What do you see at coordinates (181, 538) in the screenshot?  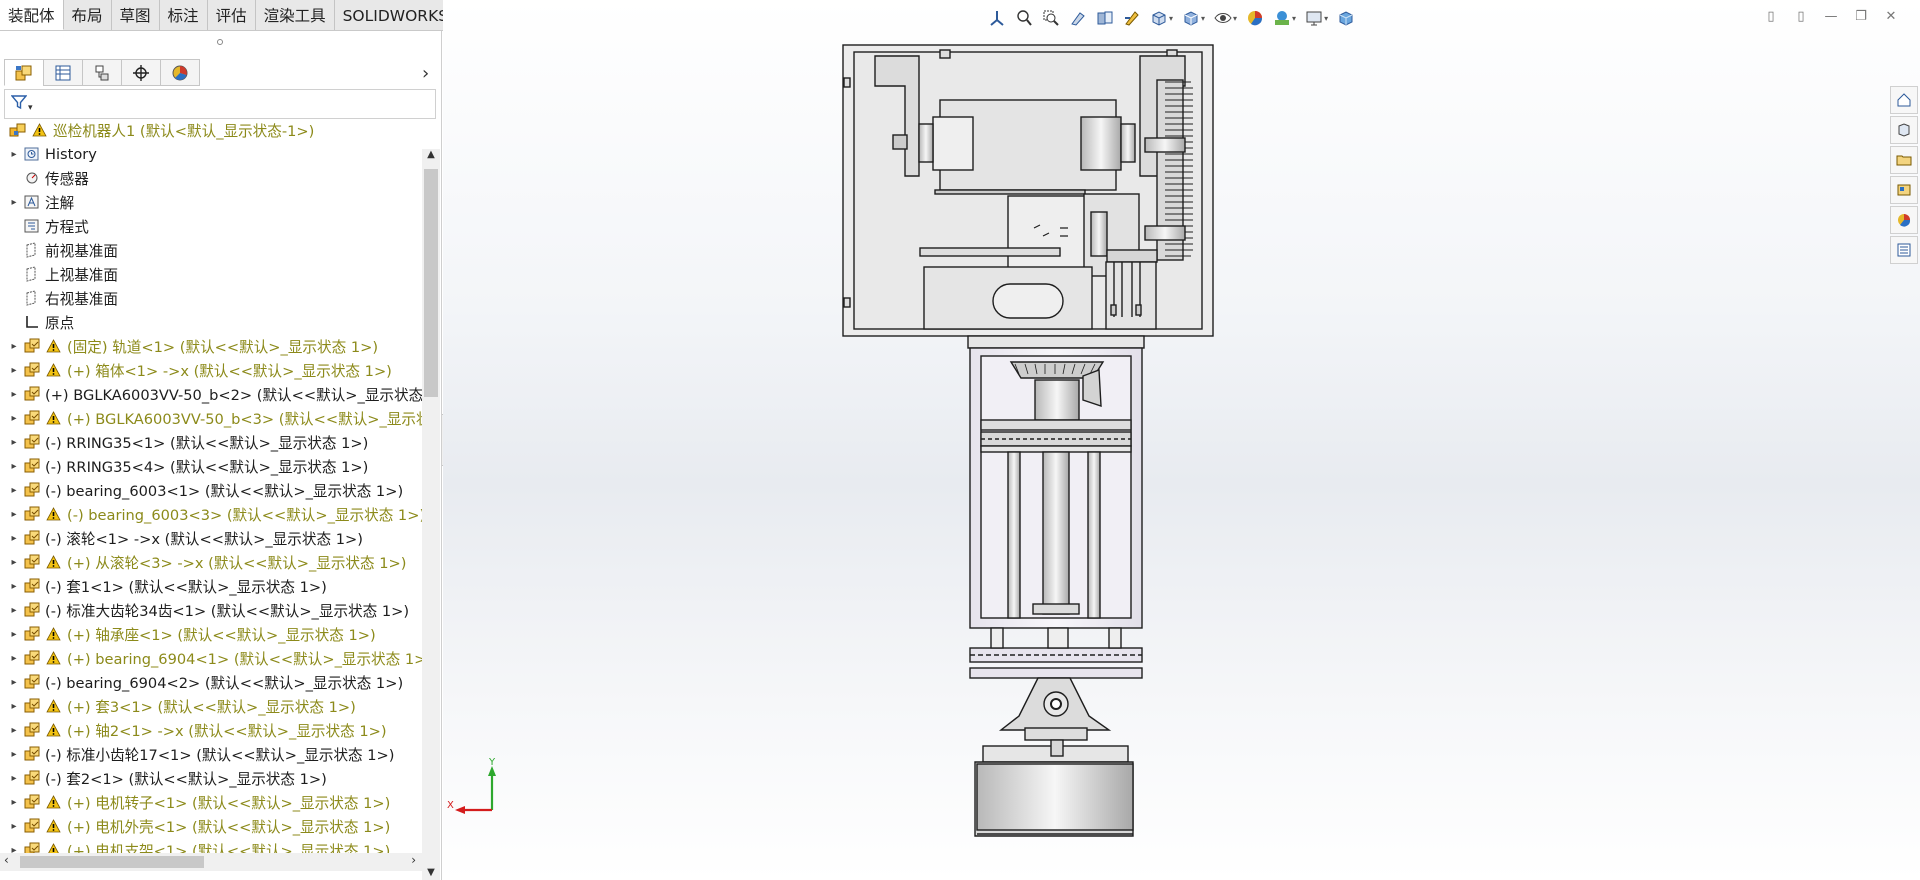 I see `tree-item: ▸ (-) 滚轮<1> ->x (默认<<默认>_显示状态 1>)` at bounding box center [181, 538].